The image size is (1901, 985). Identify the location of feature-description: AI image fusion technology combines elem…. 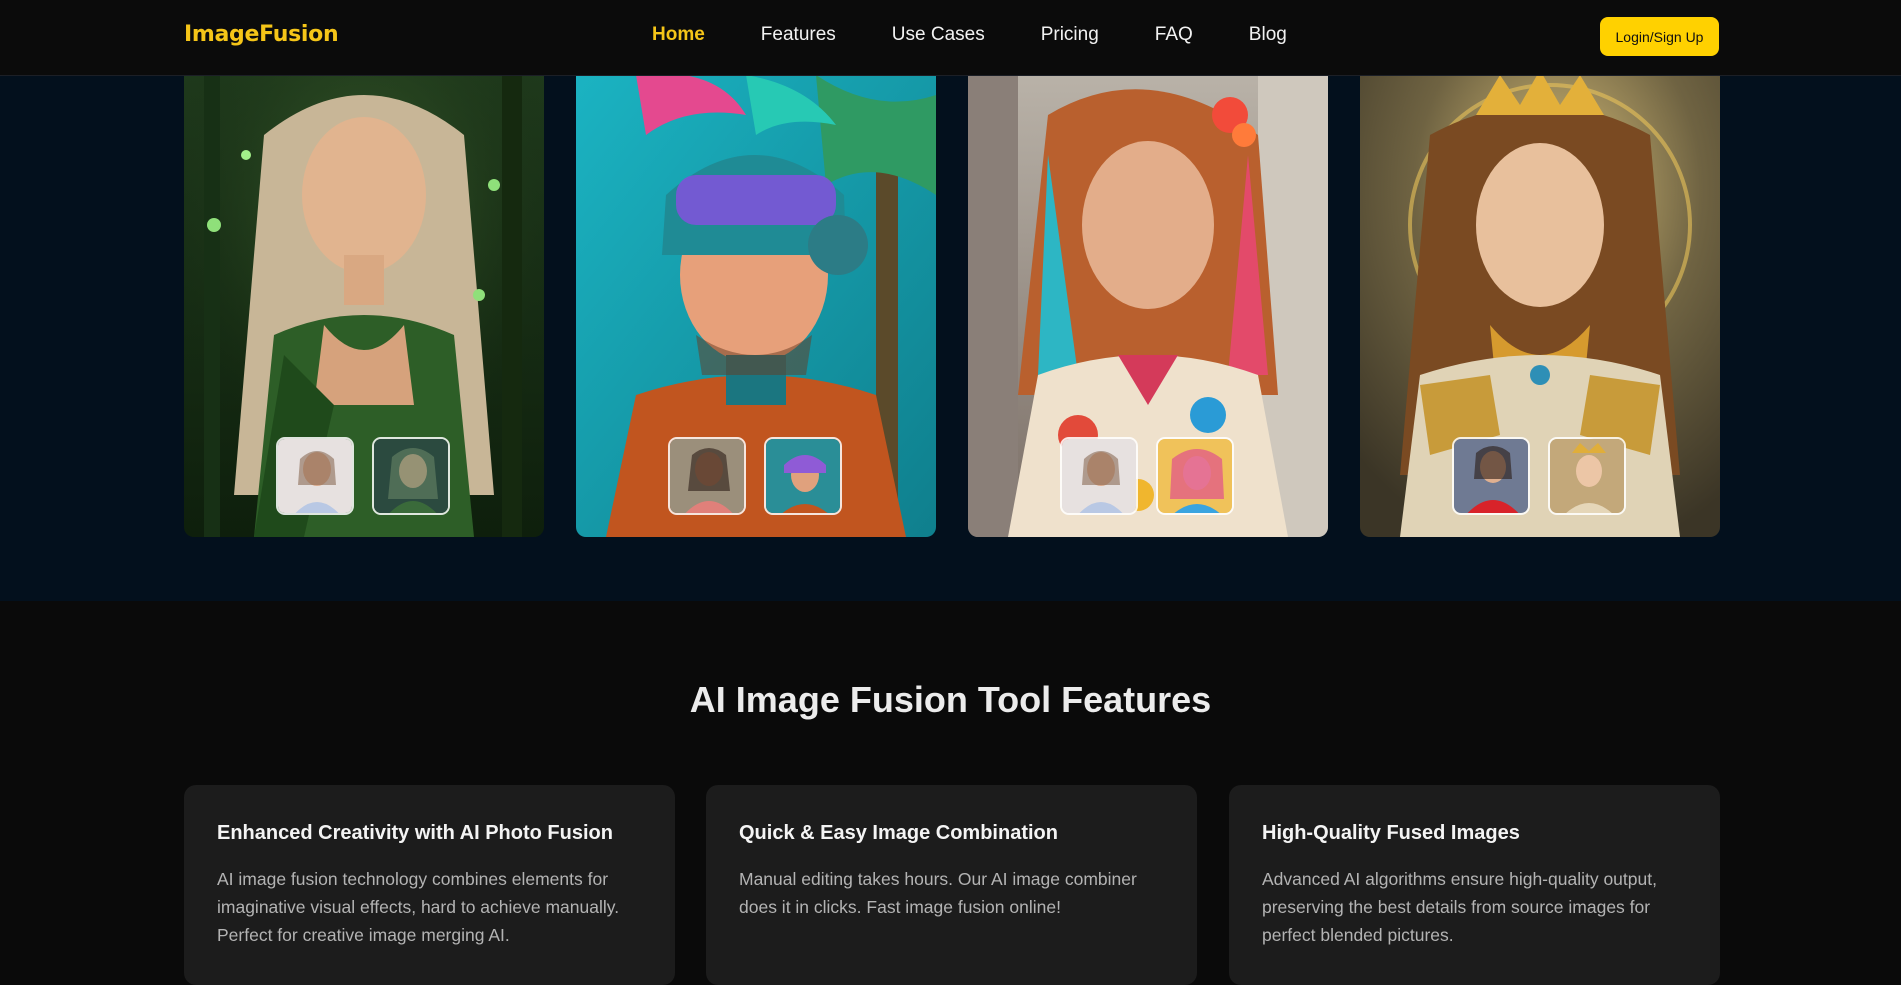
(418, 907).